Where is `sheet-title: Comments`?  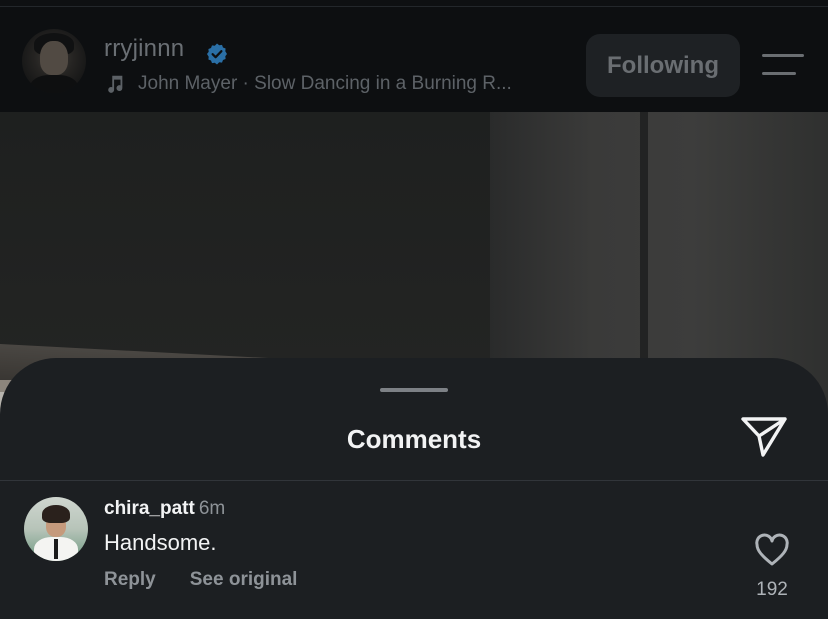
sheet-title: Comments is located at coordinates (414, 439).